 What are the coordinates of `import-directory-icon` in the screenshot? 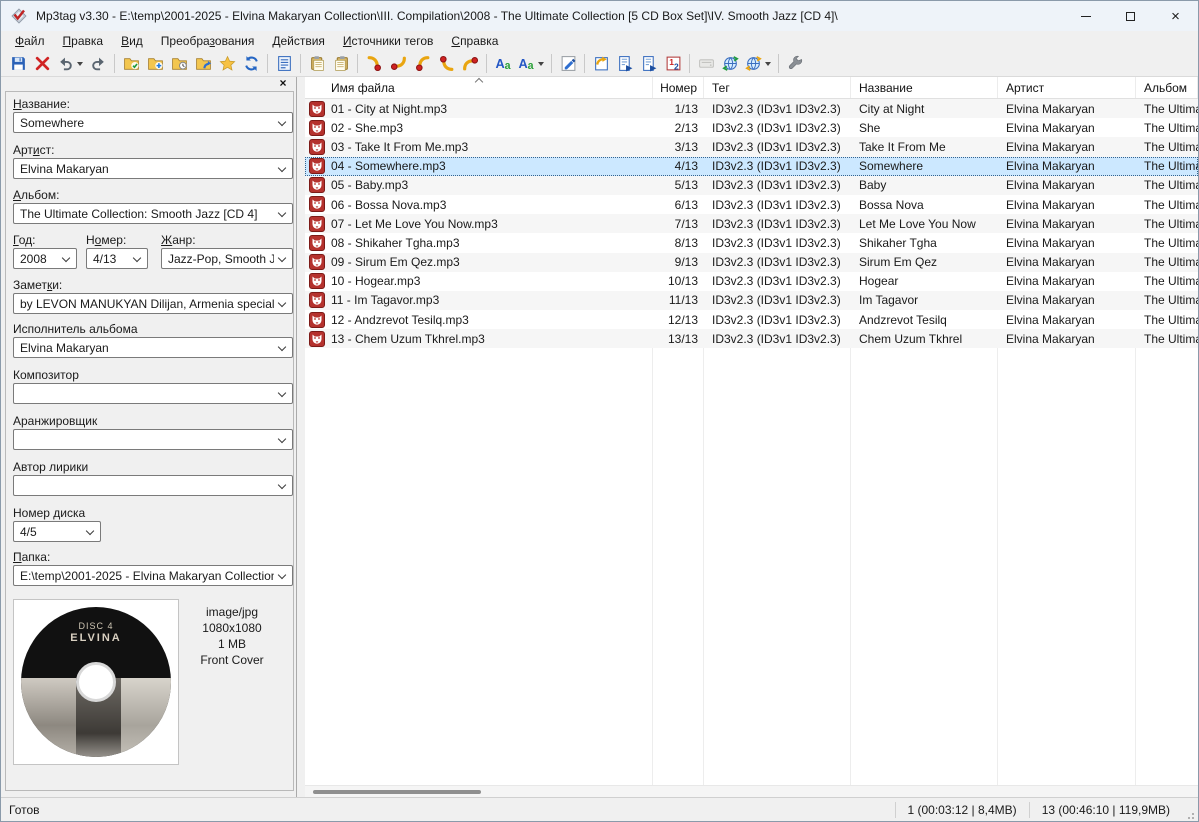 It's located at (203, 64).